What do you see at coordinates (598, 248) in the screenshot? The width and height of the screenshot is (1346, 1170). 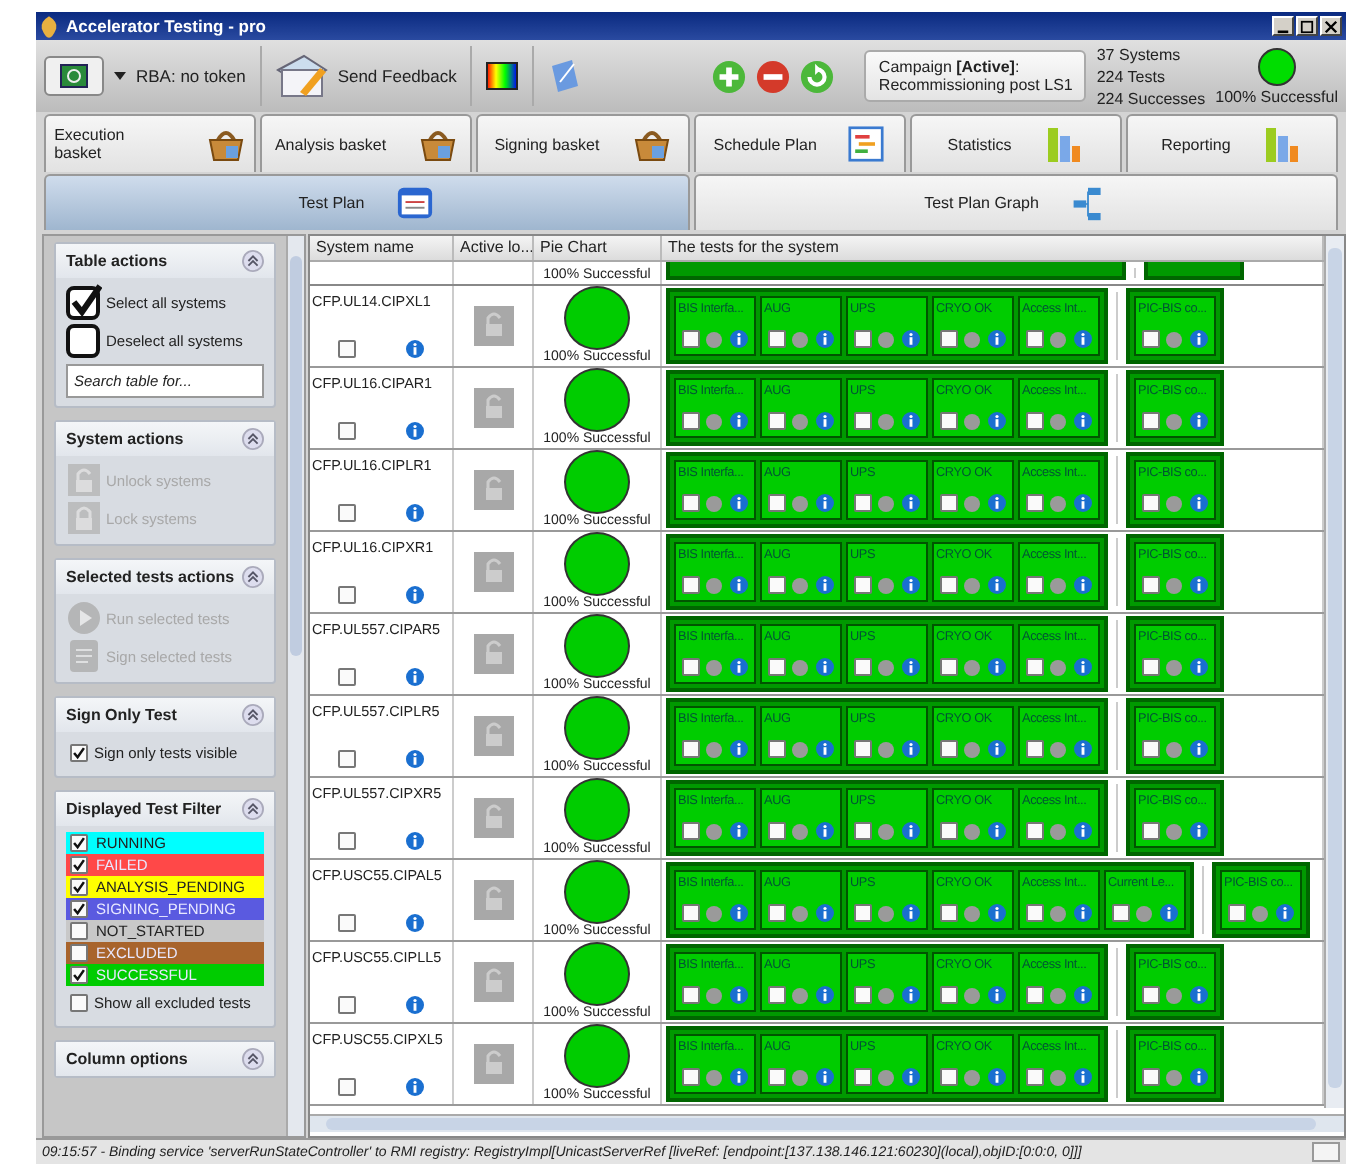 I see `column-header: Pie Chart` at bounding box center [598, 248].